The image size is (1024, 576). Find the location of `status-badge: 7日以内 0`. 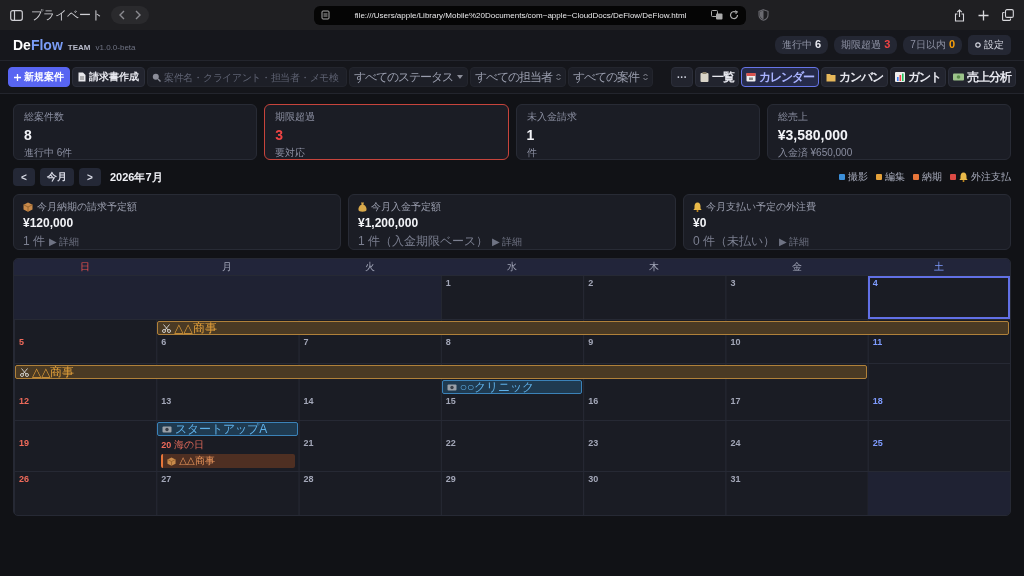

status-badge: 7日以内 0 is located at coordinates (932, 45).